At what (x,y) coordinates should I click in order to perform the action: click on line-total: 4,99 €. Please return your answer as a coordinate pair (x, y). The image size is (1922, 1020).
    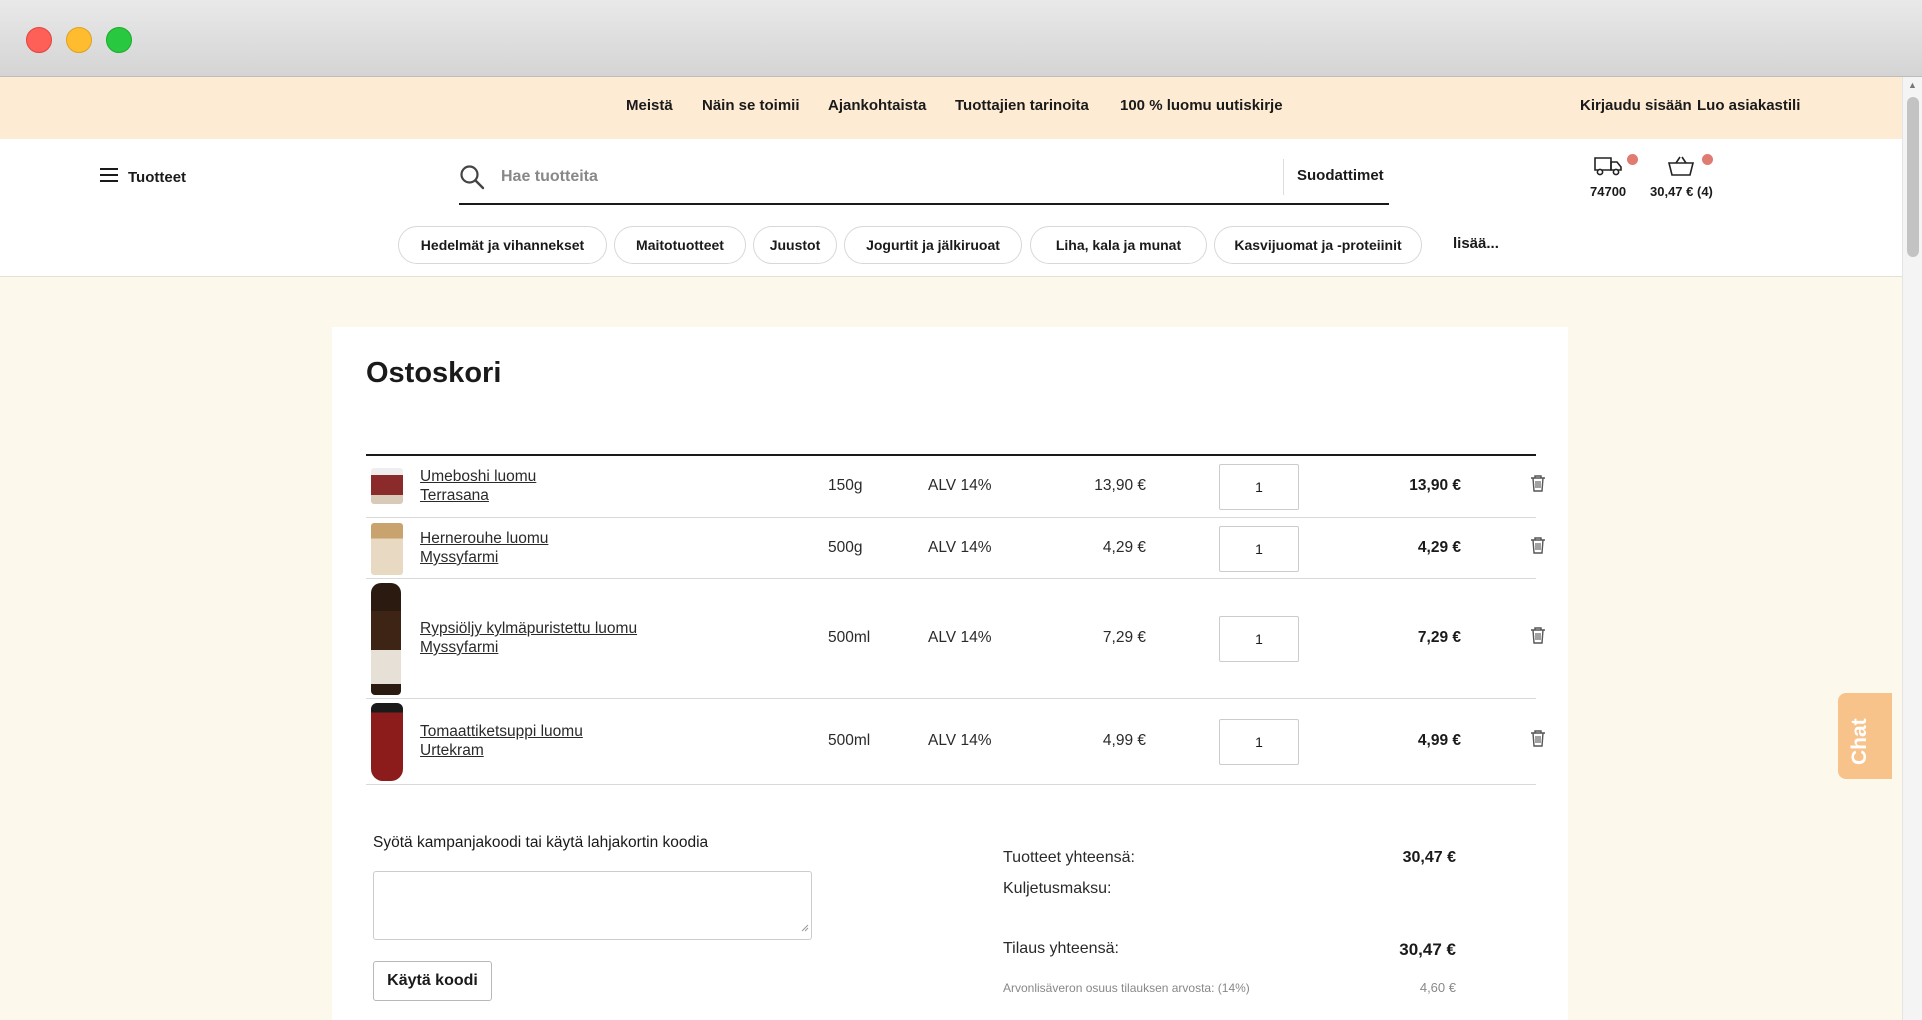
    Looking at the image, I should click on (1439, 740).